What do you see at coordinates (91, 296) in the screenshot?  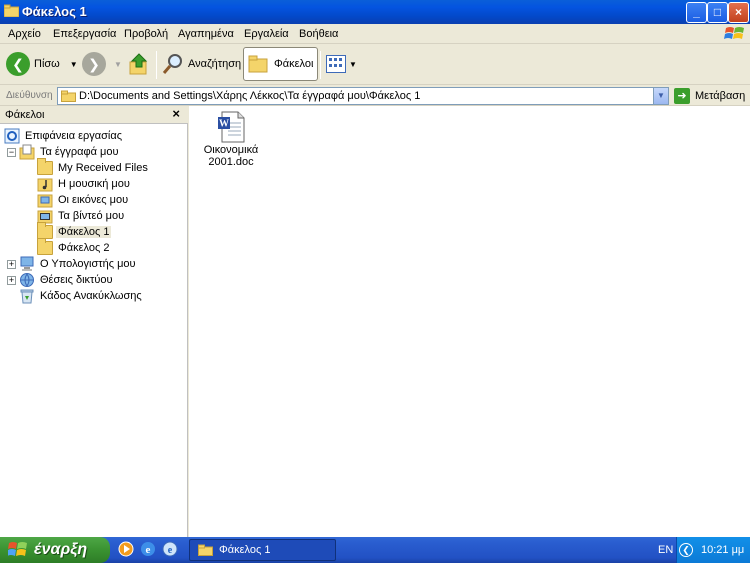 I see `tree-label: Κάδος Ανακύκλωσης` at bounding box center [91, 296].